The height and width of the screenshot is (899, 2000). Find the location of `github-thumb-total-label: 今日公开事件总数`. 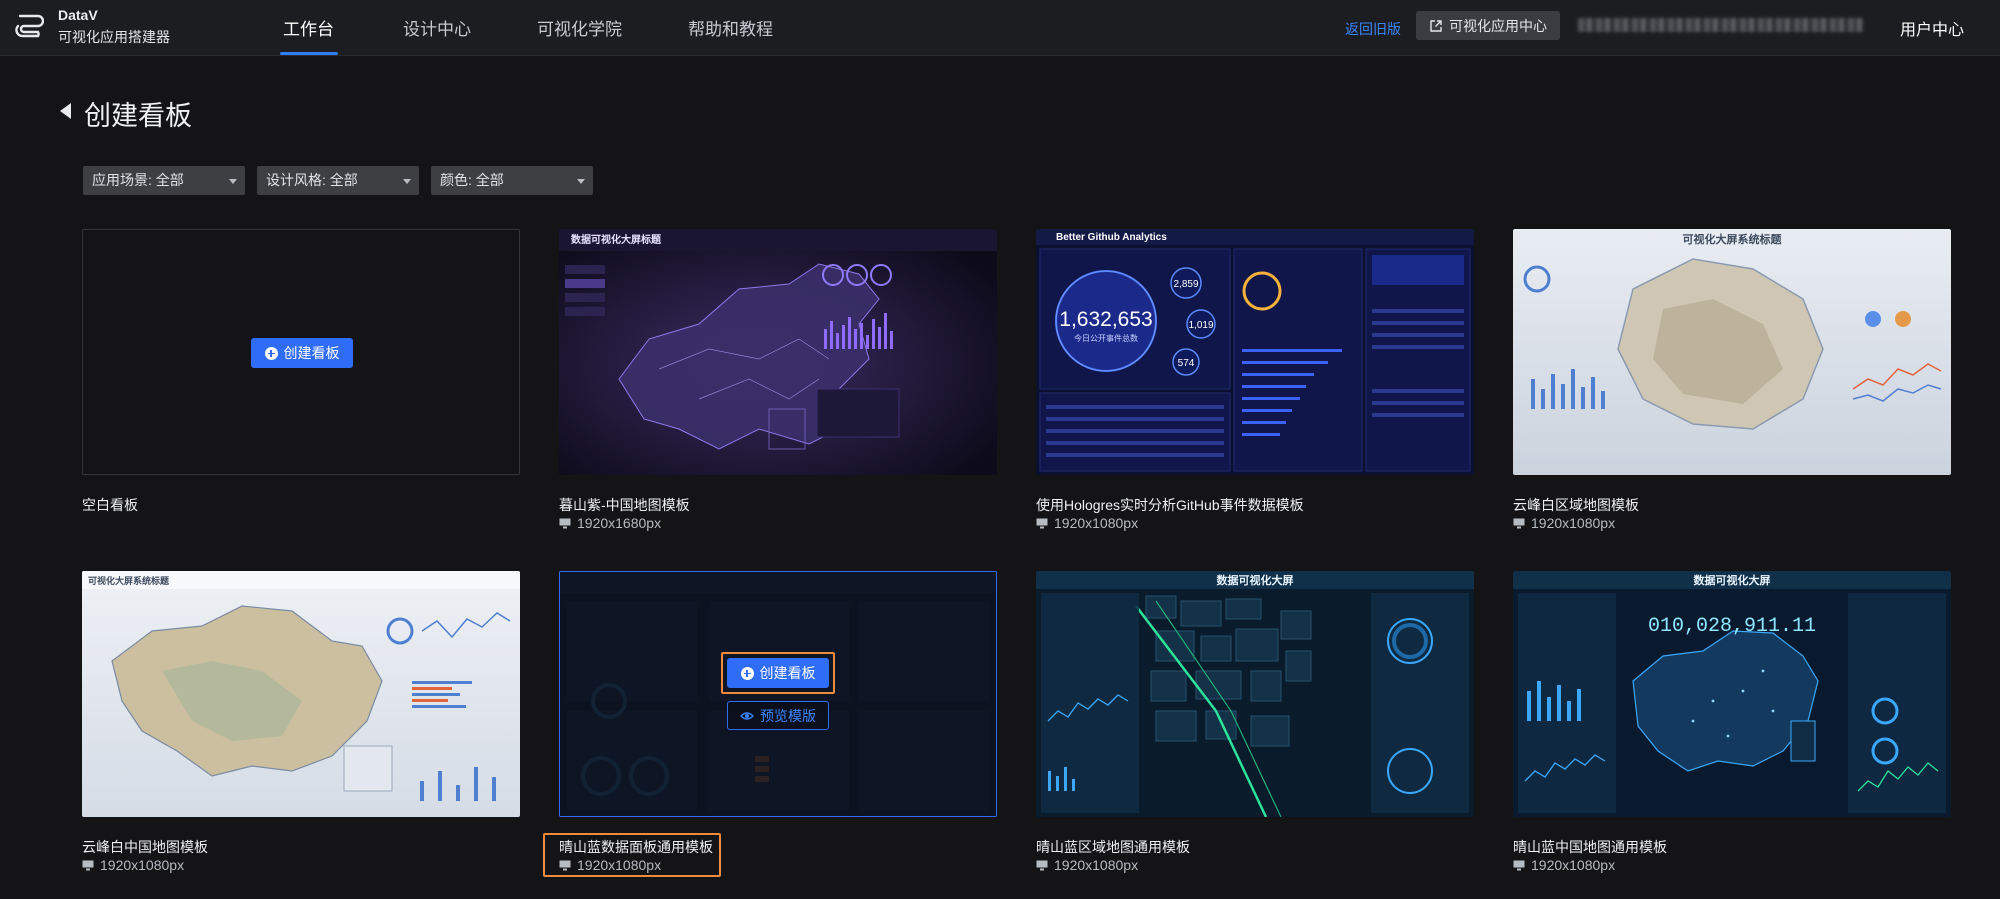

github-thumb-total-label: 今日公开事件总数 is located at coordinates (1106, 338).